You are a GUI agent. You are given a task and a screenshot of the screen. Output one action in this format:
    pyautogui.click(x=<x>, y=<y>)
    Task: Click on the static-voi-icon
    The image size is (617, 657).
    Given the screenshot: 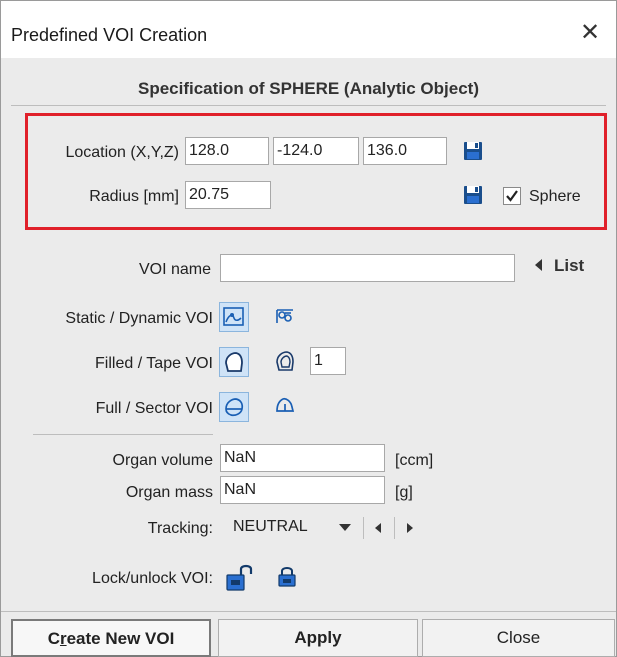 What is the action you would take?
    pyautogui.click(x=233, y=316)
    